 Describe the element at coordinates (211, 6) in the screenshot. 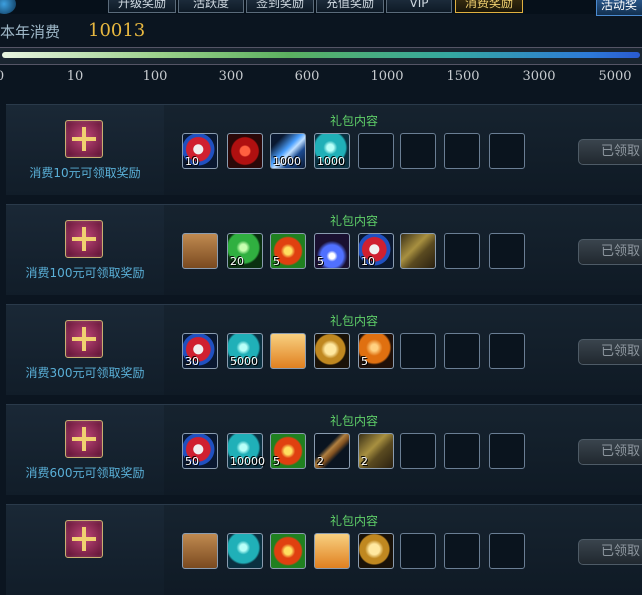

I see `tab-activity: 活跃度` at that location.